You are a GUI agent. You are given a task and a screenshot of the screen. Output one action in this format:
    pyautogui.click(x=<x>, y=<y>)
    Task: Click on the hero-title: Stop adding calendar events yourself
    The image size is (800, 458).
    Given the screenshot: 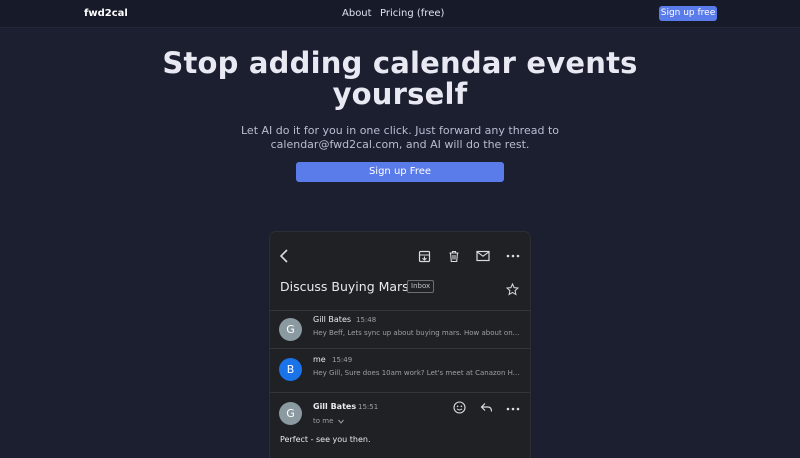 What is the action you would take?
    pyautogui.click(x=400, y=78)
    